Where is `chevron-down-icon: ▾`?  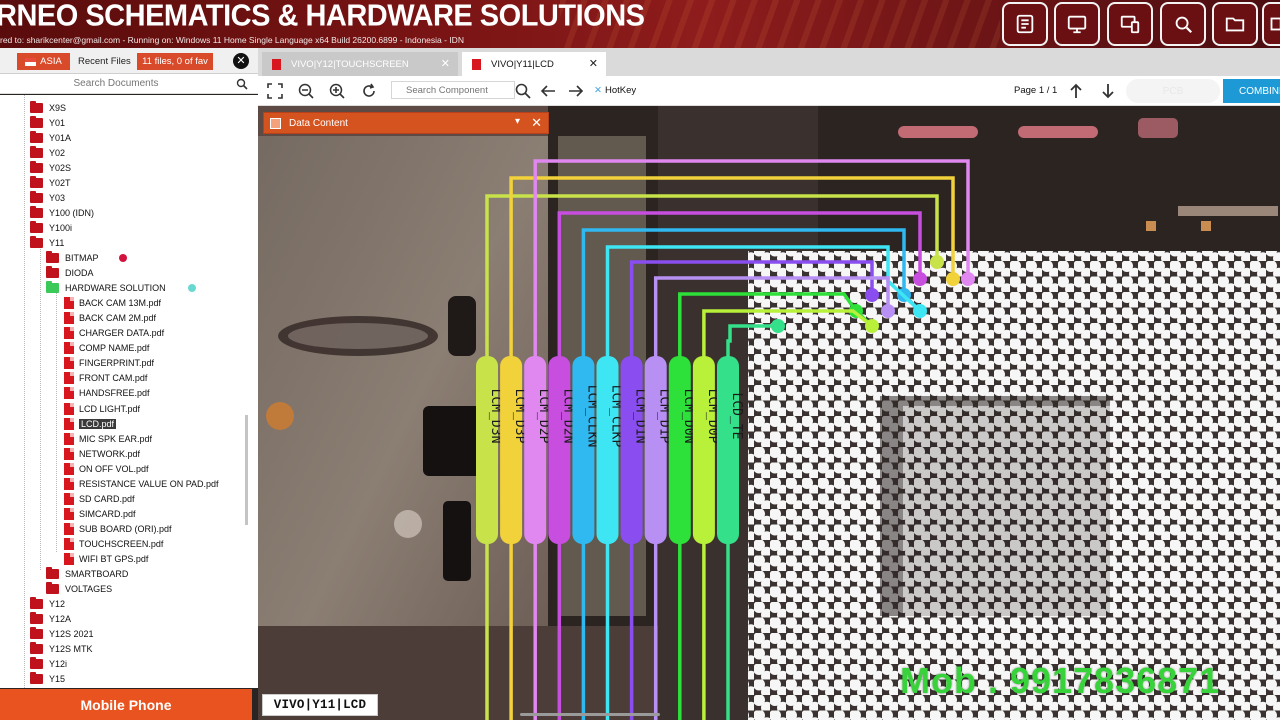 chevron-down-icon: ▾ is located at coordinates (517, 121).